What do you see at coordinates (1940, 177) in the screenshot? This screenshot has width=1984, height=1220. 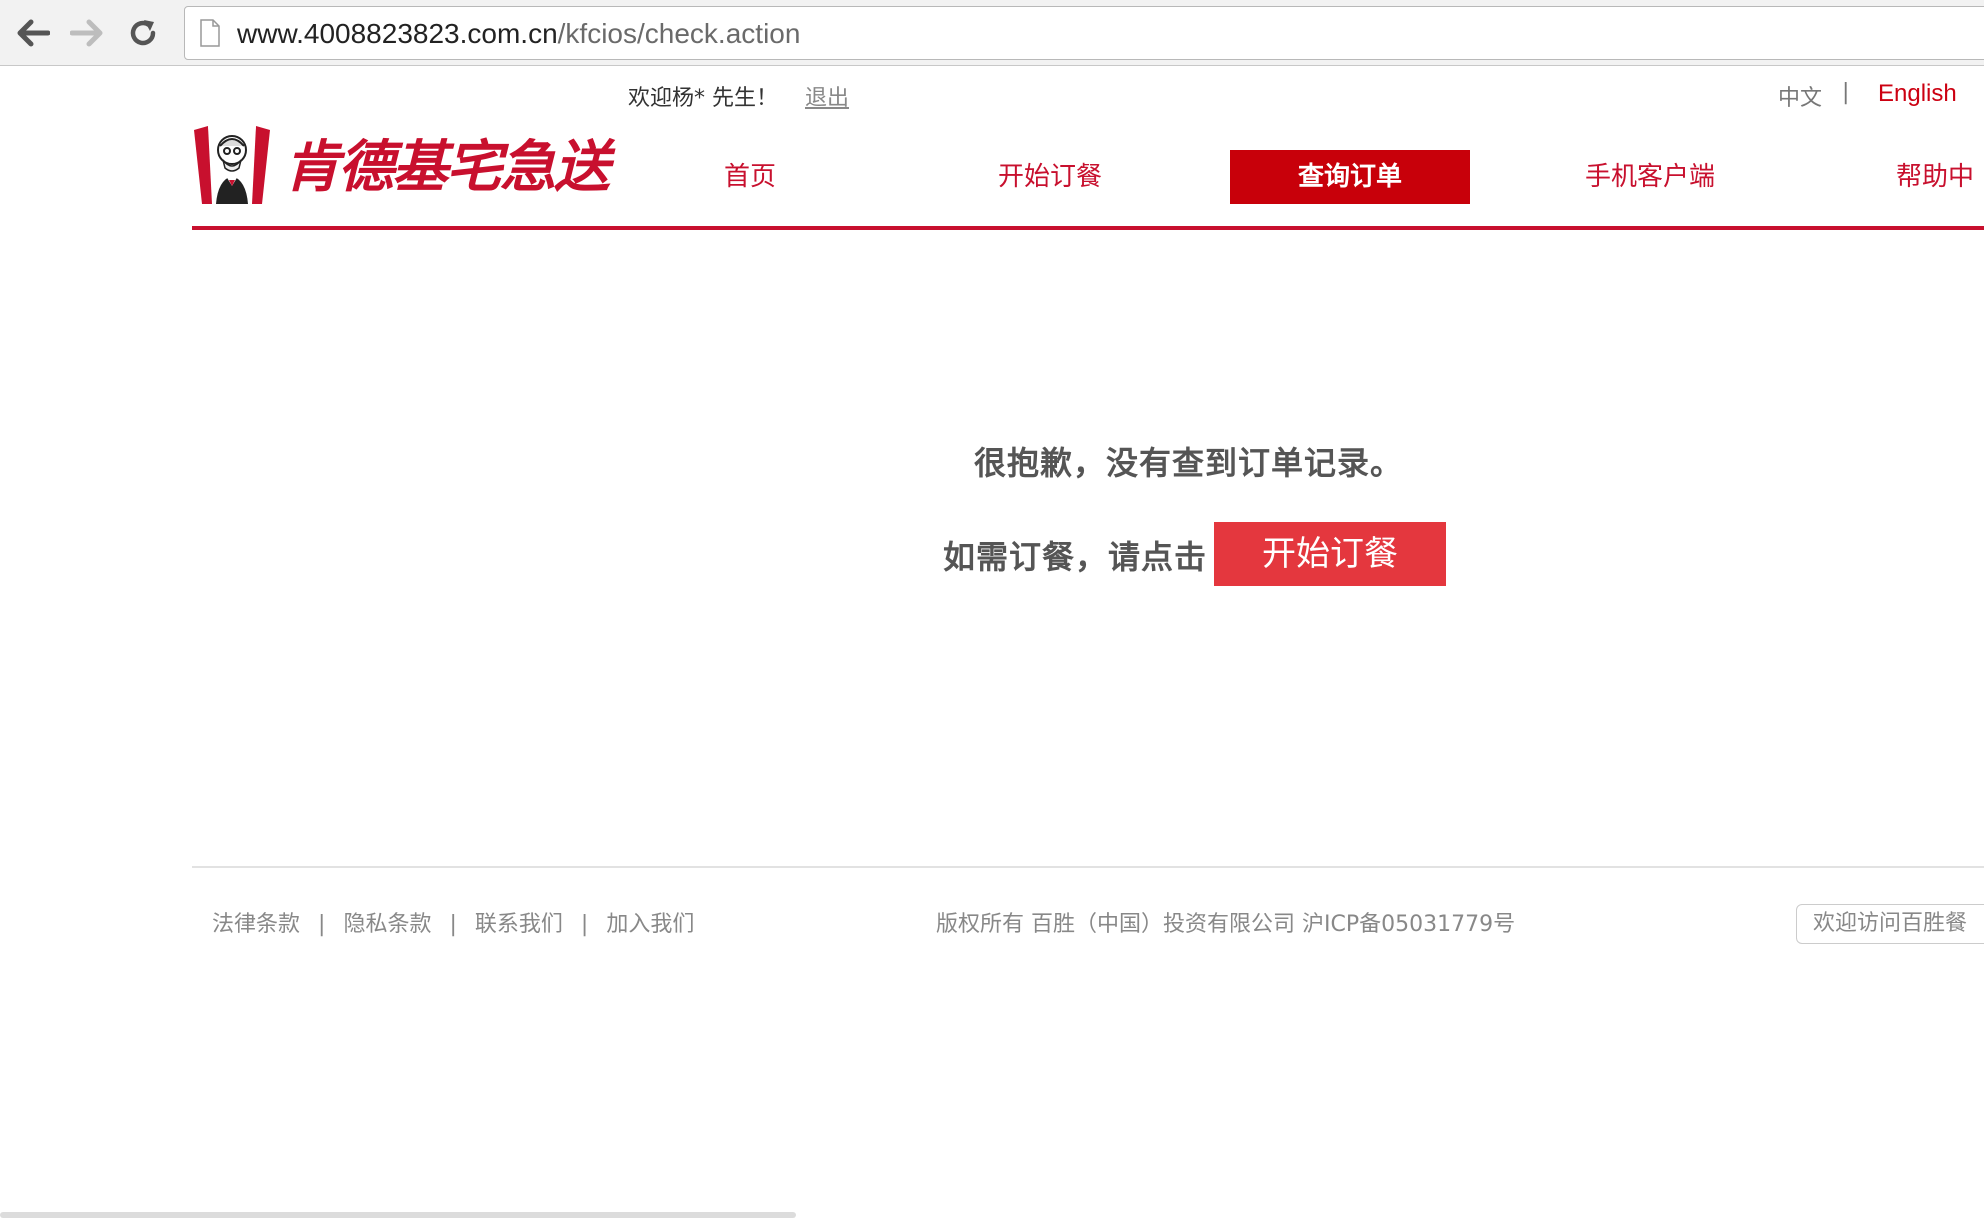 I see `nav-help-center: 帮助中` at bounding box center [1940, 177].